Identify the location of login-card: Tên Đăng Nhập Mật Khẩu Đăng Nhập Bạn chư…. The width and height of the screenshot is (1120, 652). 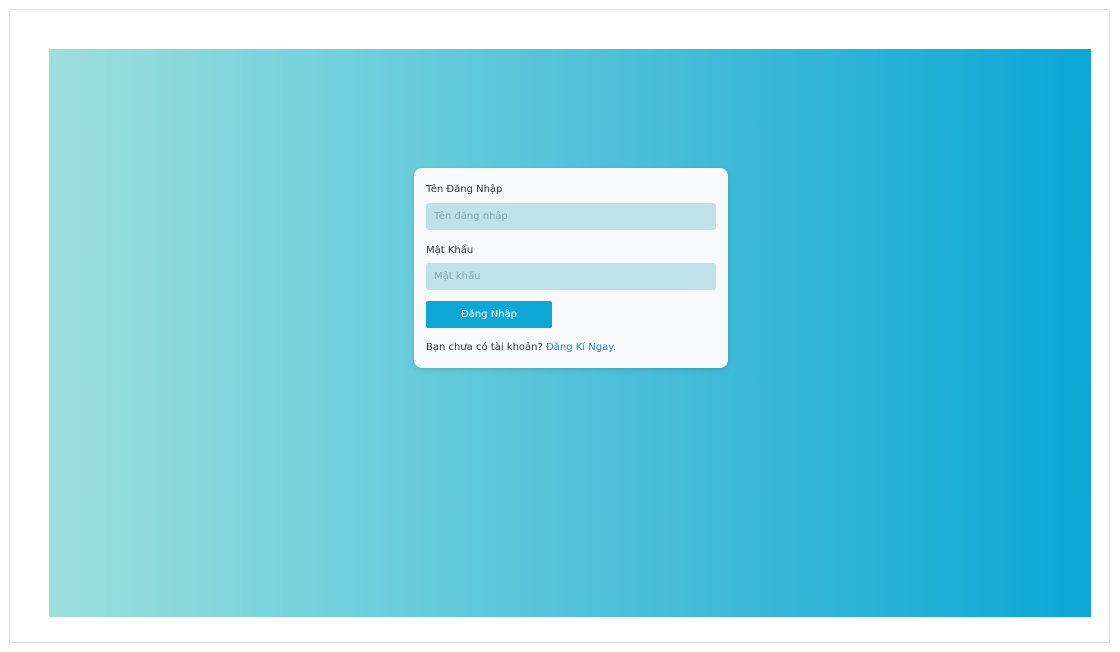
(571, 268).